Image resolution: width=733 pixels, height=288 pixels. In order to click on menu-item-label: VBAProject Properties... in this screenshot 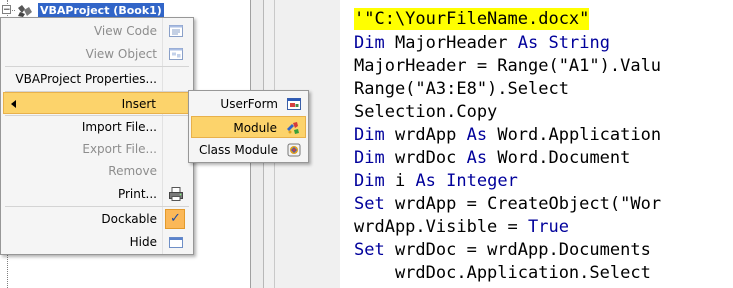, I will do `click(86, 79)`.